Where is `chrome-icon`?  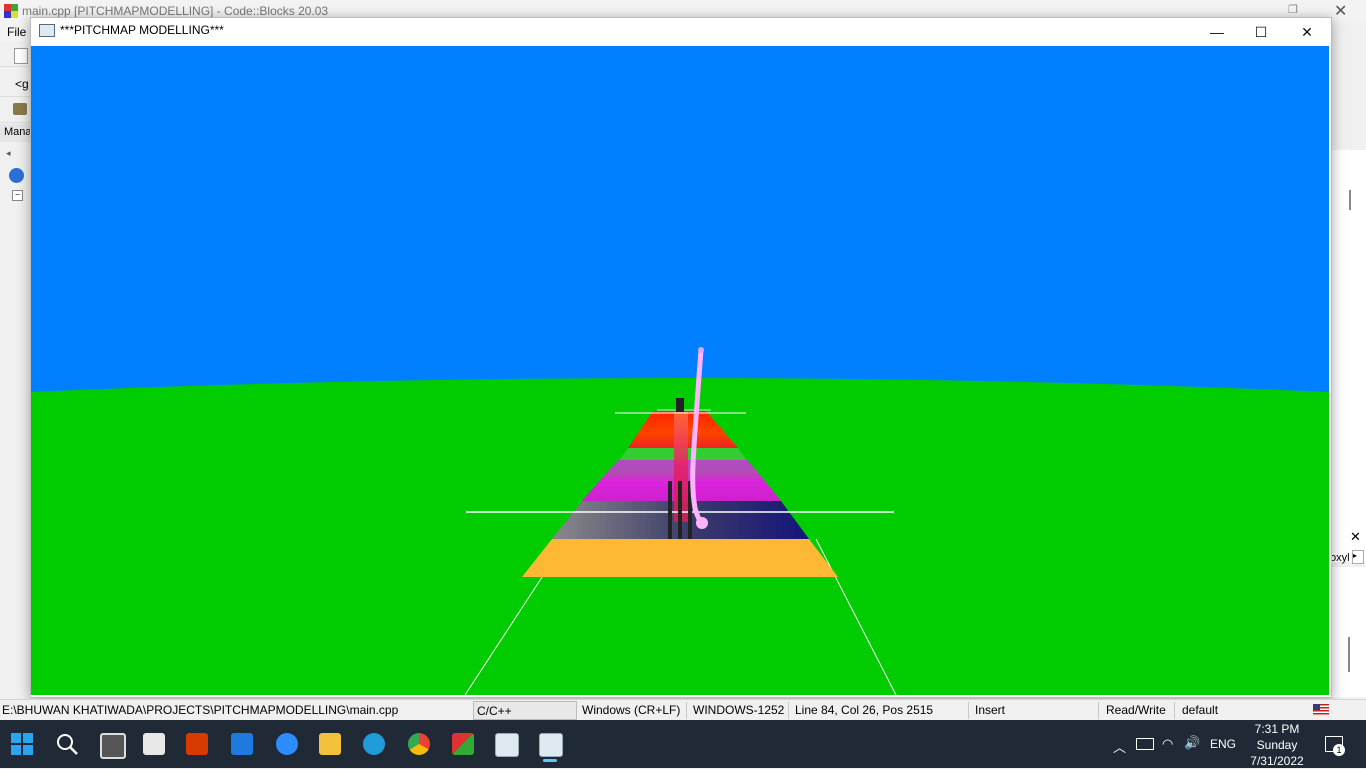
chrome-icon is located at coordinates (419, 744).